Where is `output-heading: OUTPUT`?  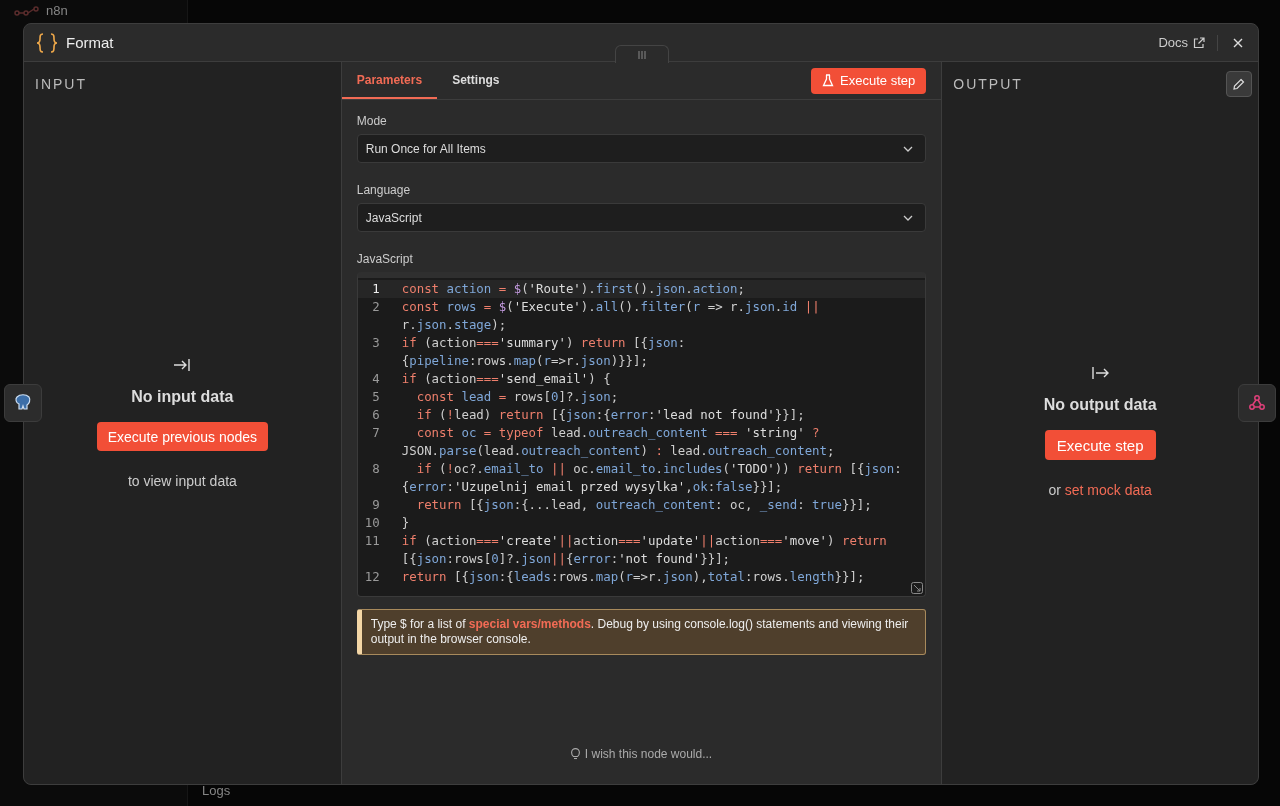 output-heading: OUTPUT is located at coordinates (988, 84).